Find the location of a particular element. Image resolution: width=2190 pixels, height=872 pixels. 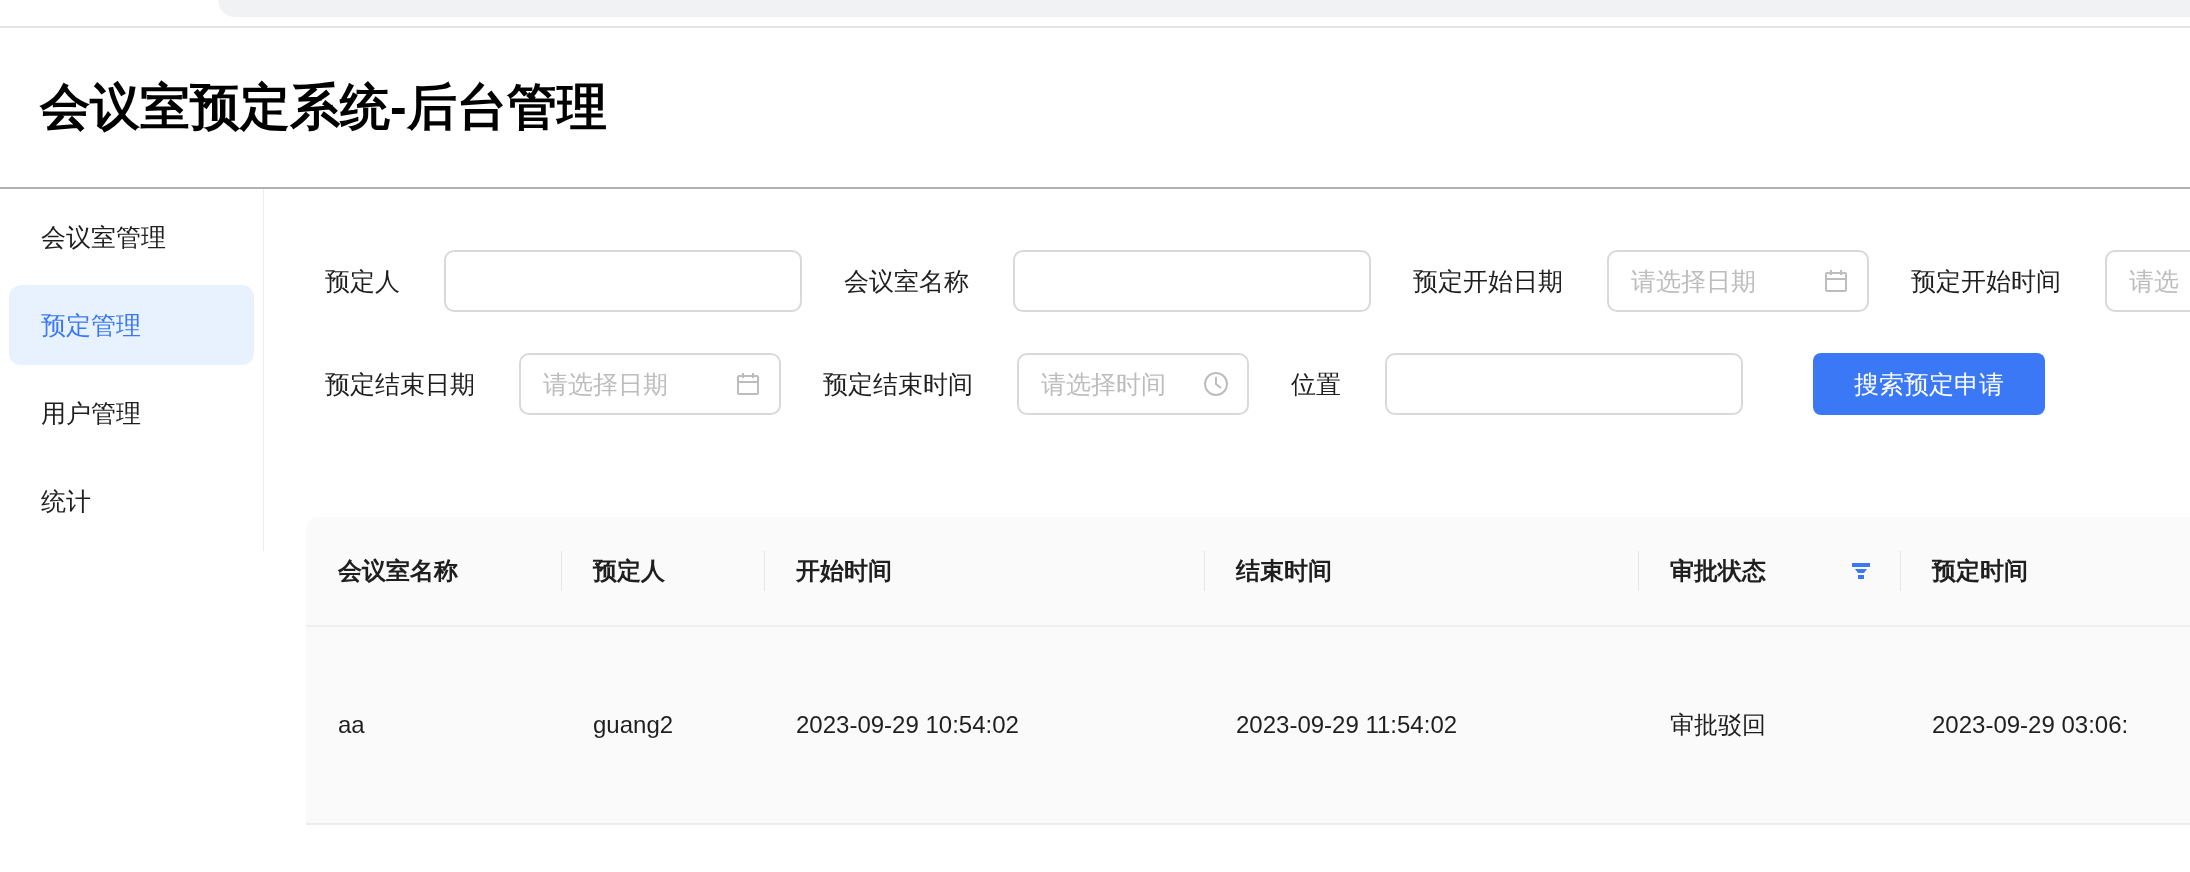

field-label: 预定人 is located at coordinates (362, 281).